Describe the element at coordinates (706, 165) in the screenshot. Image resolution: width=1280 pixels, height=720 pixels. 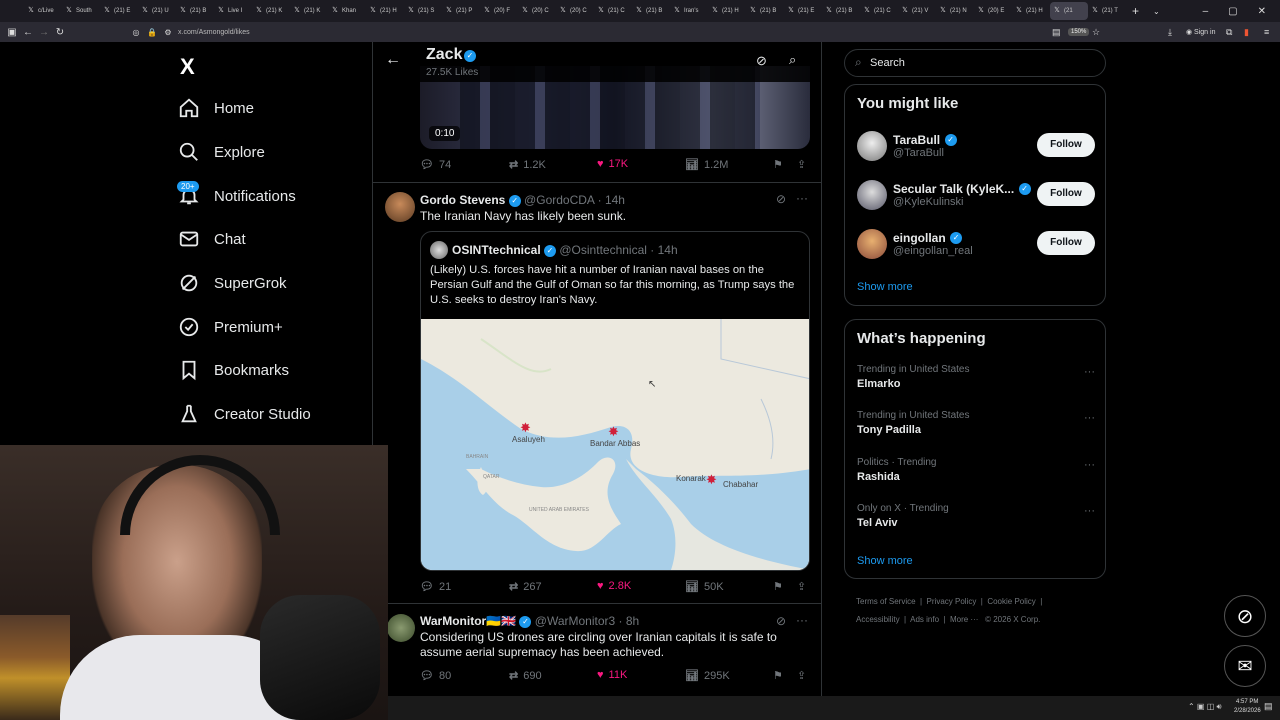
I see `views-button: 📊︎ 1.2M` at that location.